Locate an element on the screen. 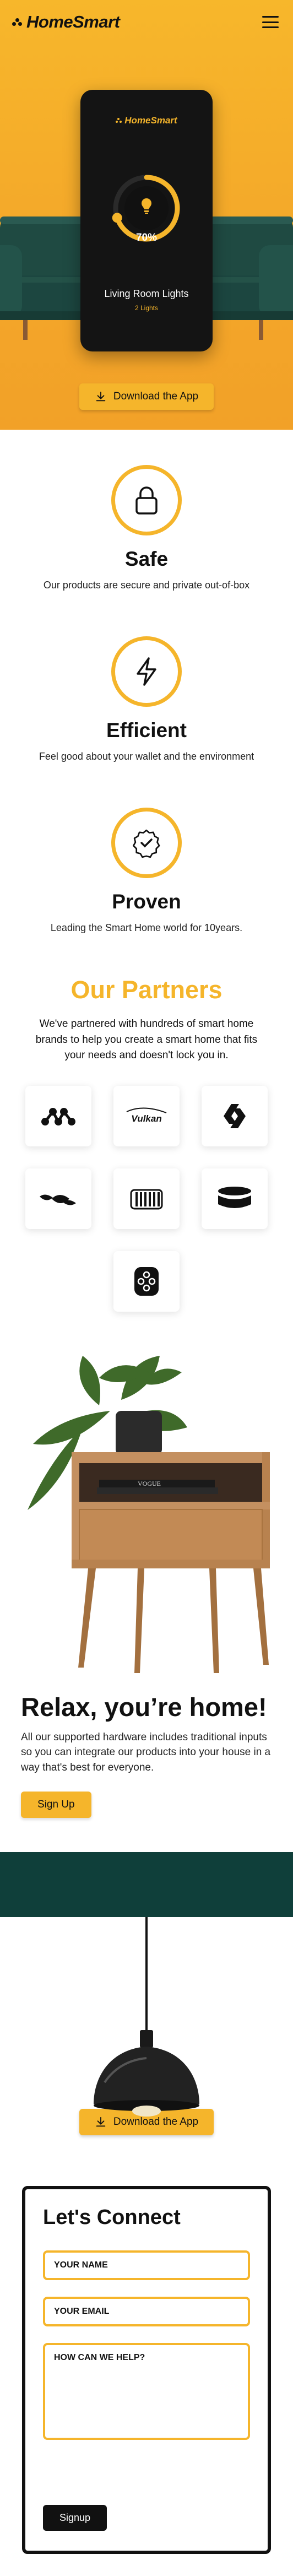 This screenshot has width=293, height=2576. hamburger-menu-icon is located at coordinates (270, 22).